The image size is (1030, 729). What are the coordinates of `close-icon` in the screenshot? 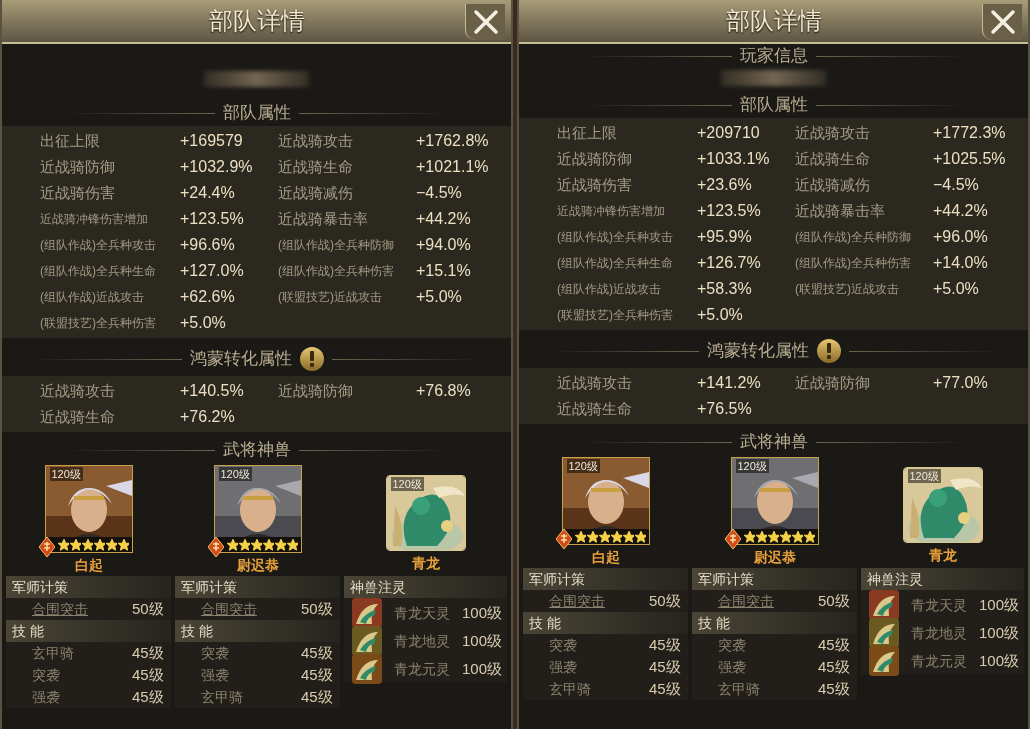 It's located at (485, 22).